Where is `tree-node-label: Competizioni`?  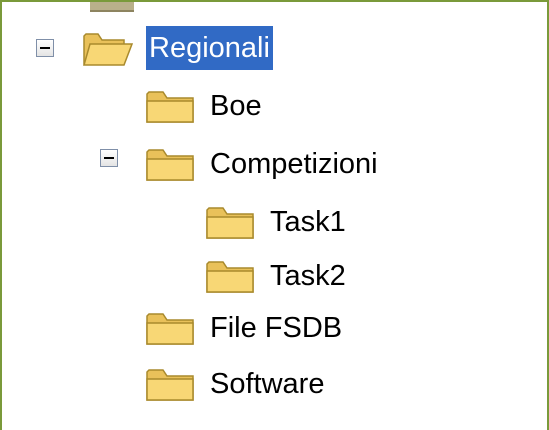
tree-node-label: Competizioni is located at coordinates (294, 164).